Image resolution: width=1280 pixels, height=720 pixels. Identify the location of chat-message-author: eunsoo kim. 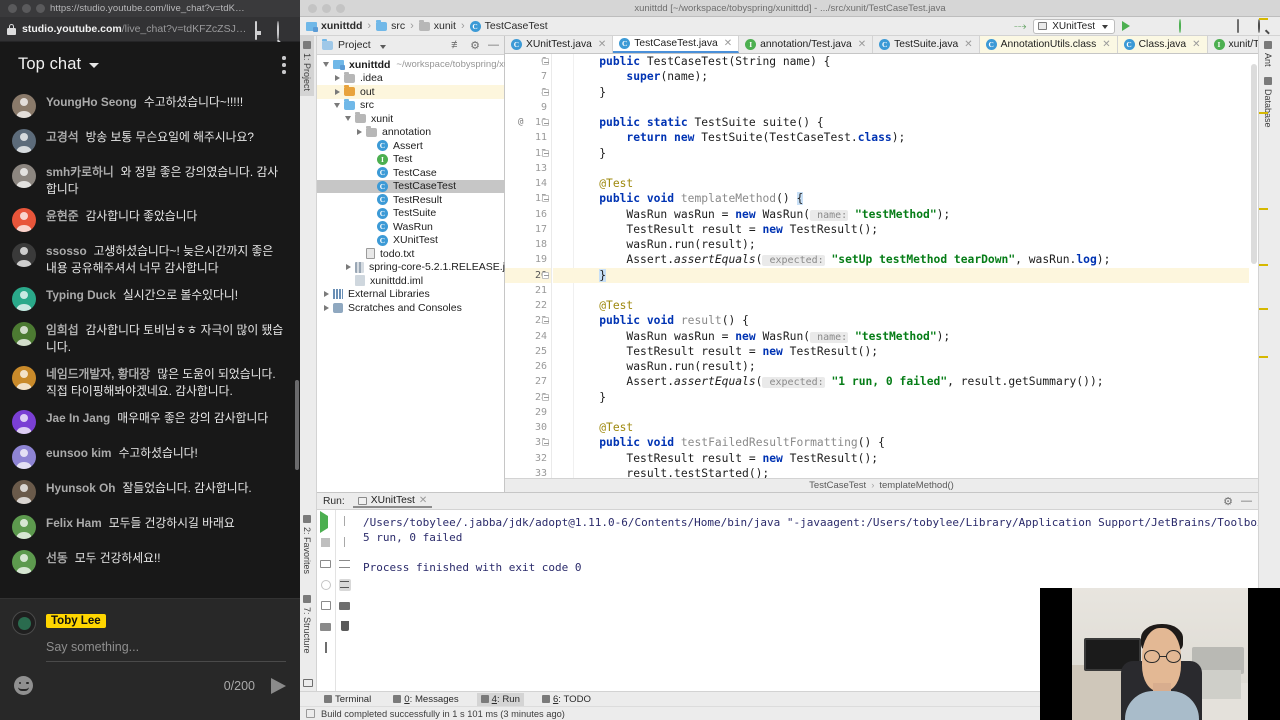
(79, 453).